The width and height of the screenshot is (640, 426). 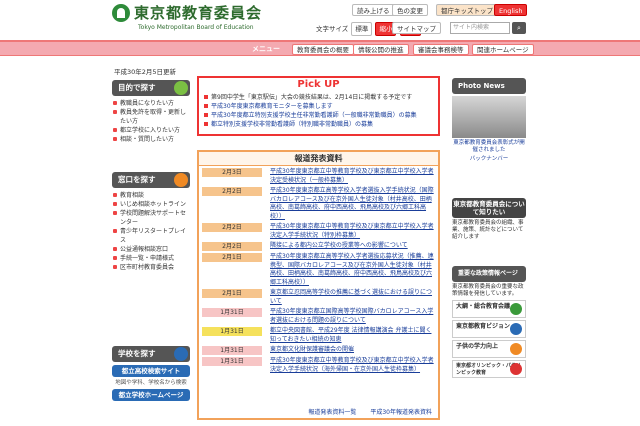 I want to click on about-heading: 東京都教育委員会について知りたい, so click(x=489, y=208).